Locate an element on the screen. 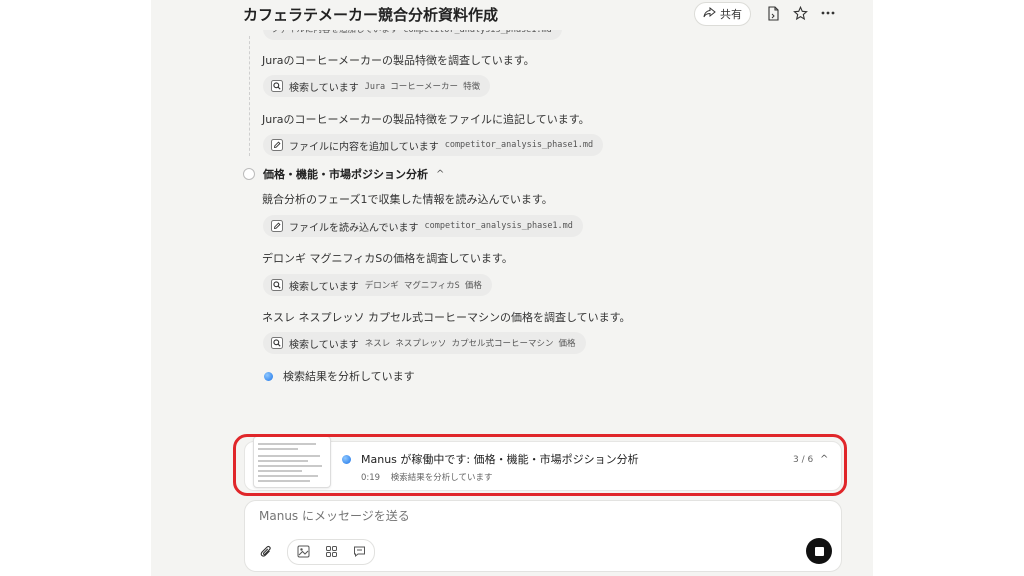 This screenshot has width=1024, height=576. stop-button is located at coordinates (819, 551).